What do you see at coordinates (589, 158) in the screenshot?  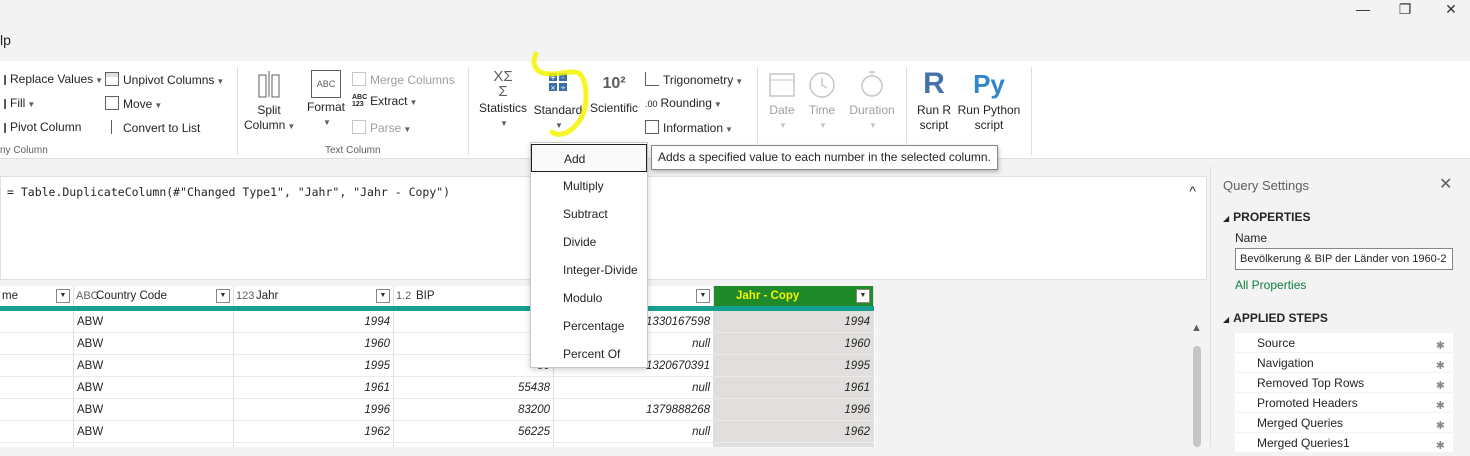 I see `dropdown-item-add: Add` at bounding box center [589, 158].